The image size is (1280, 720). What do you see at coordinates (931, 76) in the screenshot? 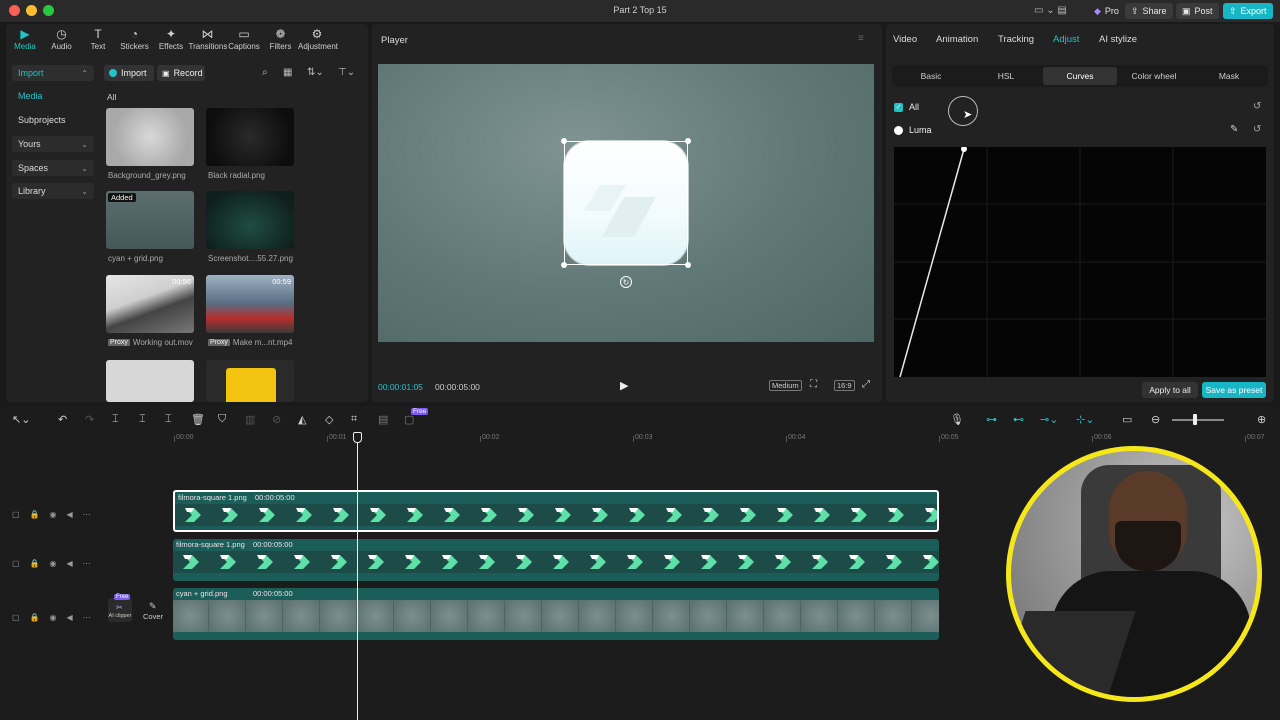
I see `subtab-basic: Basic` at bounding box center [931, 76].